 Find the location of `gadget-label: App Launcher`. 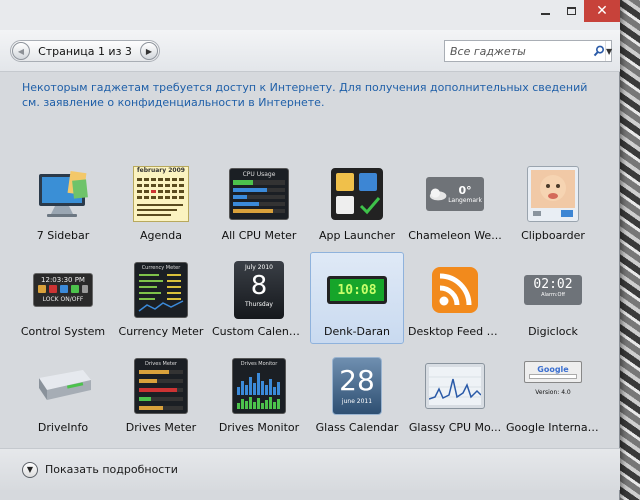

gadget-label: App Launcher is located at coordinates (357, 235).